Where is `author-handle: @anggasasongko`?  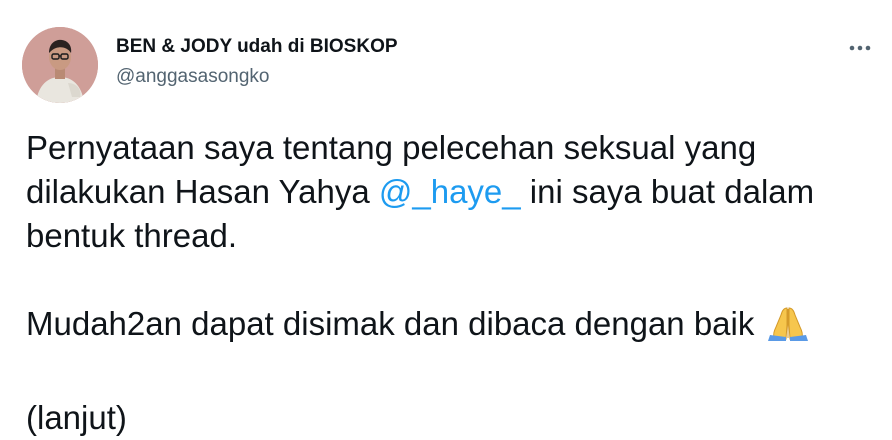
author-handle: @anggasasongko is located at coordinates (192, 77).